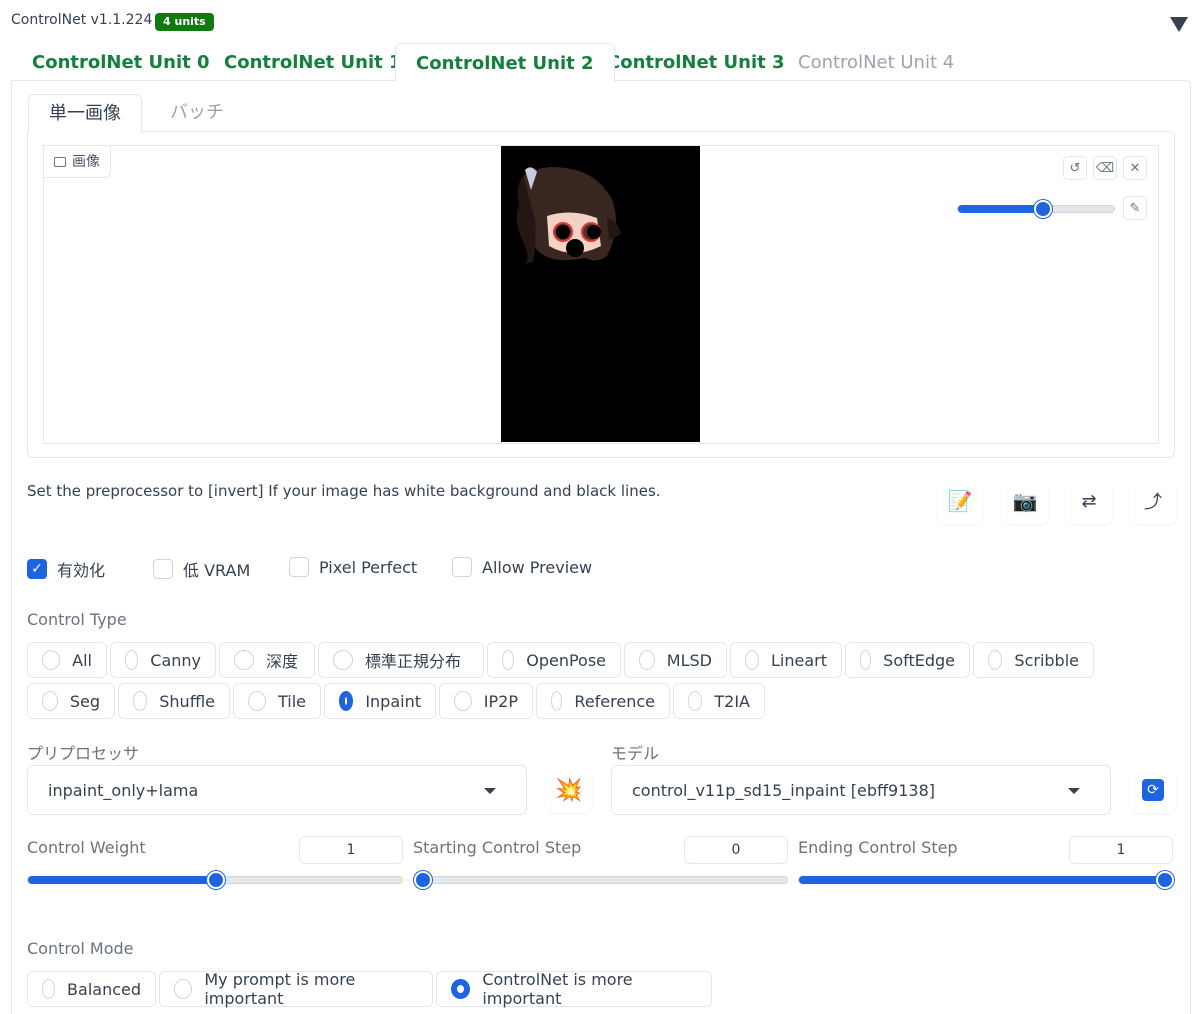 The image size is (1200, 1014). What do you see at coordinates (368, 567) in the screenshot?
I see `pixel-perfect-label: Pixel Perfect` at bounding box center [368, 567].